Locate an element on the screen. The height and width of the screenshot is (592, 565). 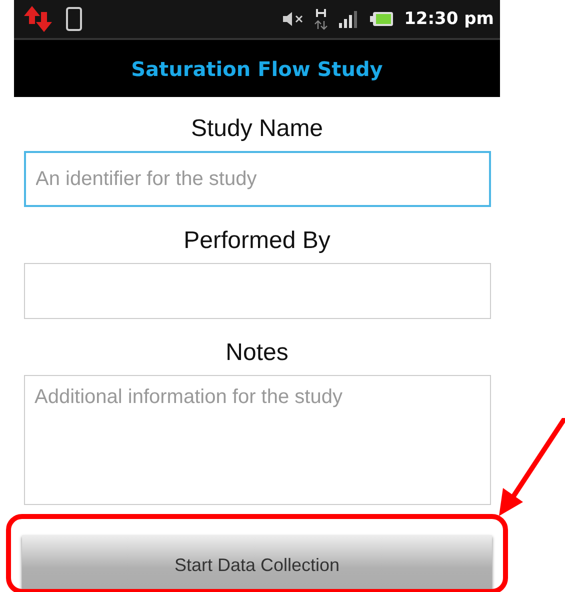
input-field: An identifier for the study is located at coordinates (257, 179).